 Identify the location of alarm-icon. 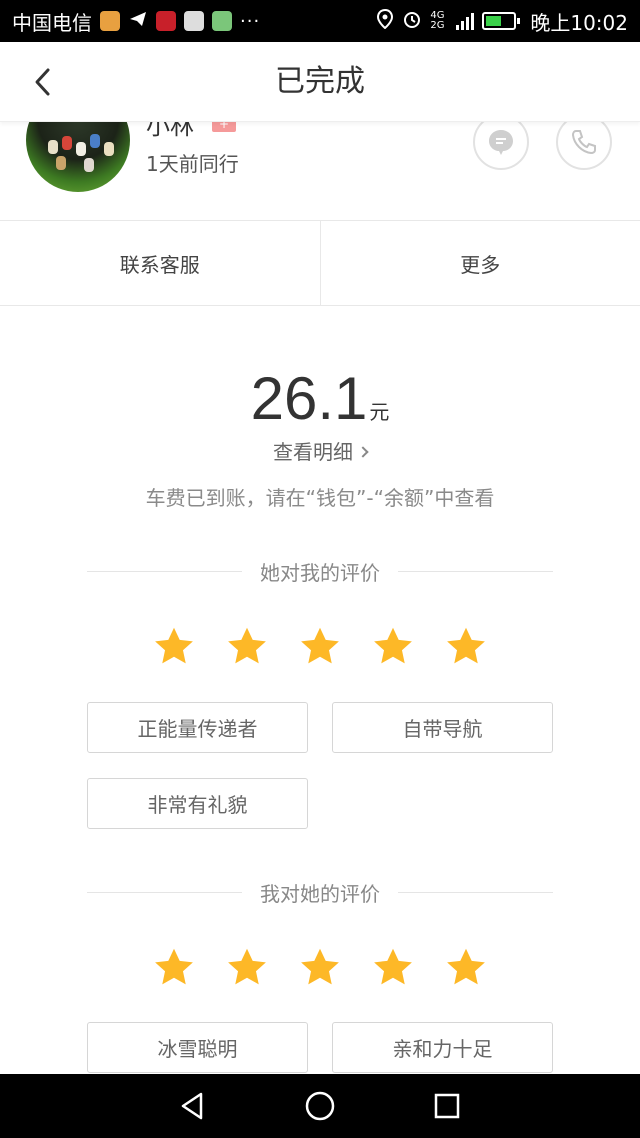
(412, 21).